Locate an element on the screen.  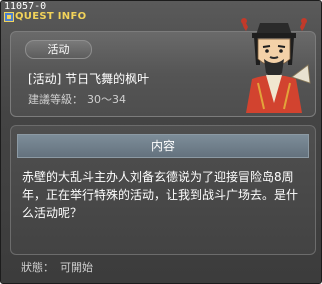
title-bar: QUEST INFO is located at coordinates (73, 17).